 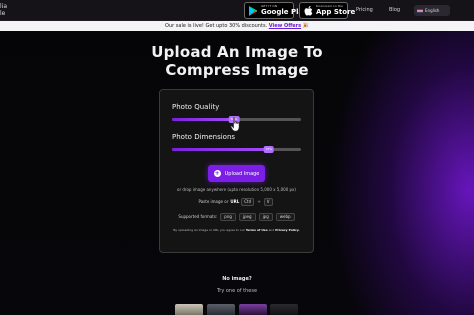 What do you see at coordinates (196, 107) in the screenshot?
I see `photo-quality-label: Photo Quality` at bounding box center [196, 107].